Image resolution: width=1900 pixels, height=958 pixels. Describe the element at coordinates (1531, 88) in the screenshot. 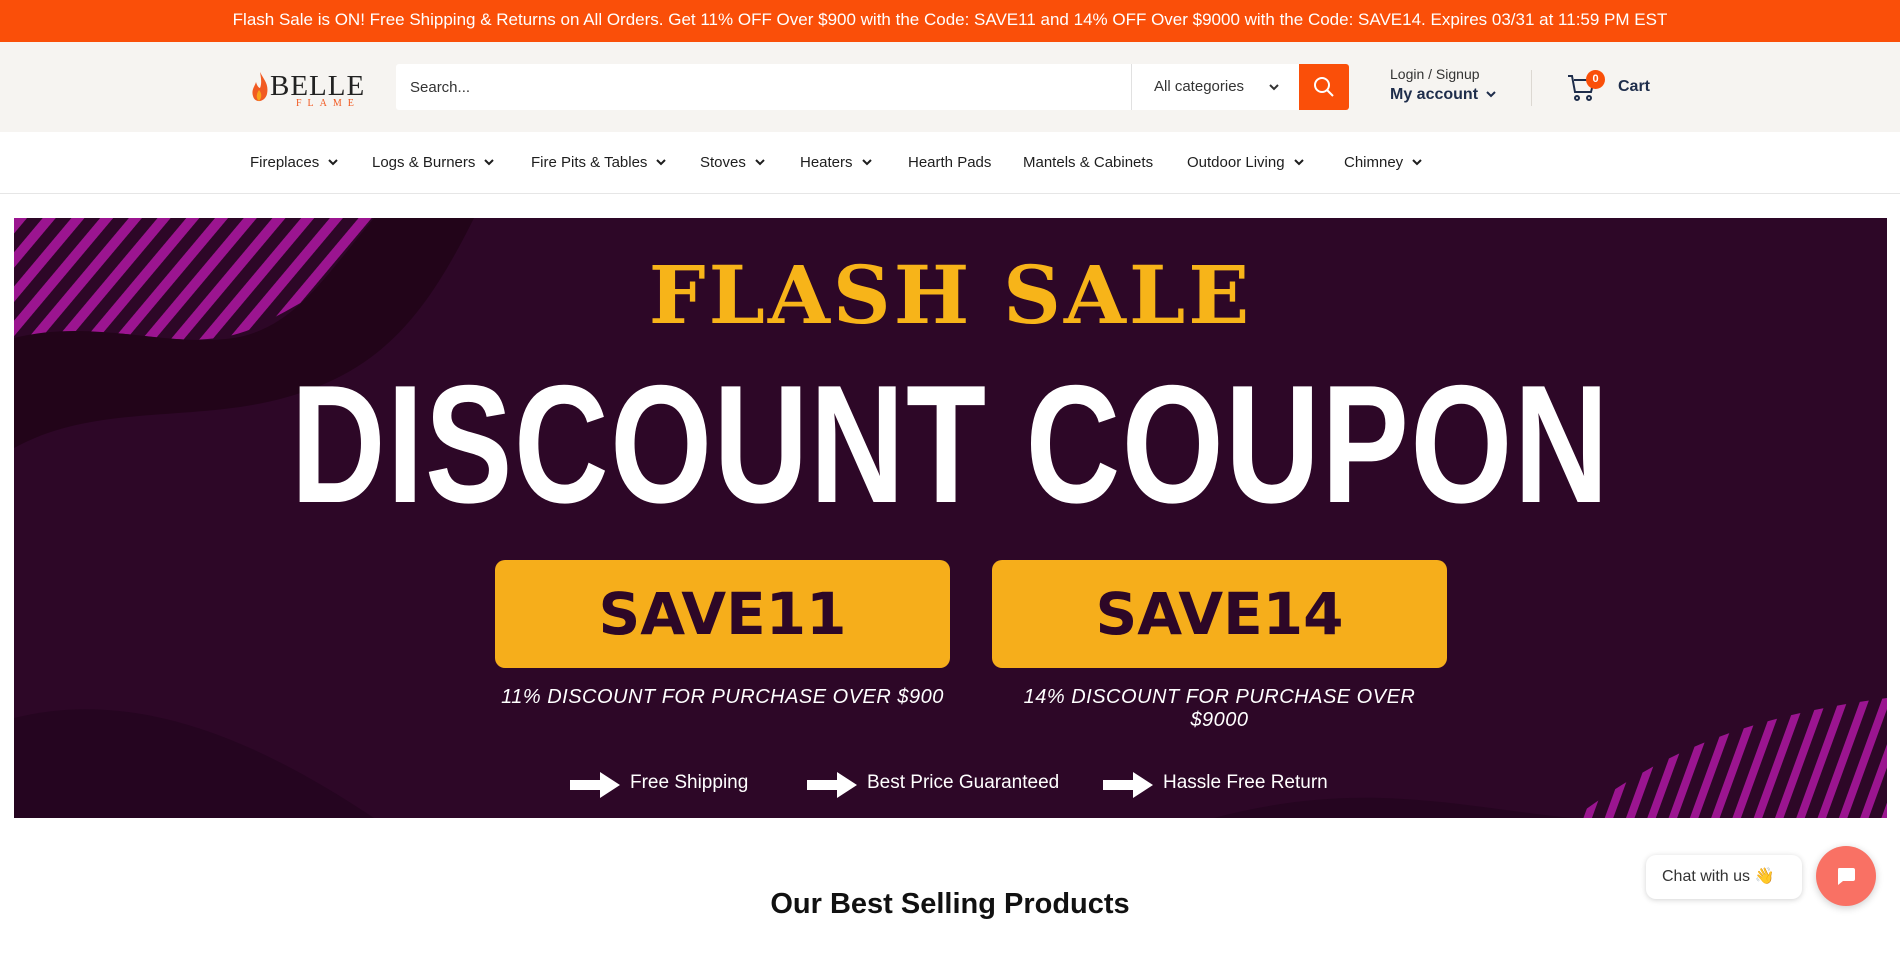

I see `header-divider` at that location.